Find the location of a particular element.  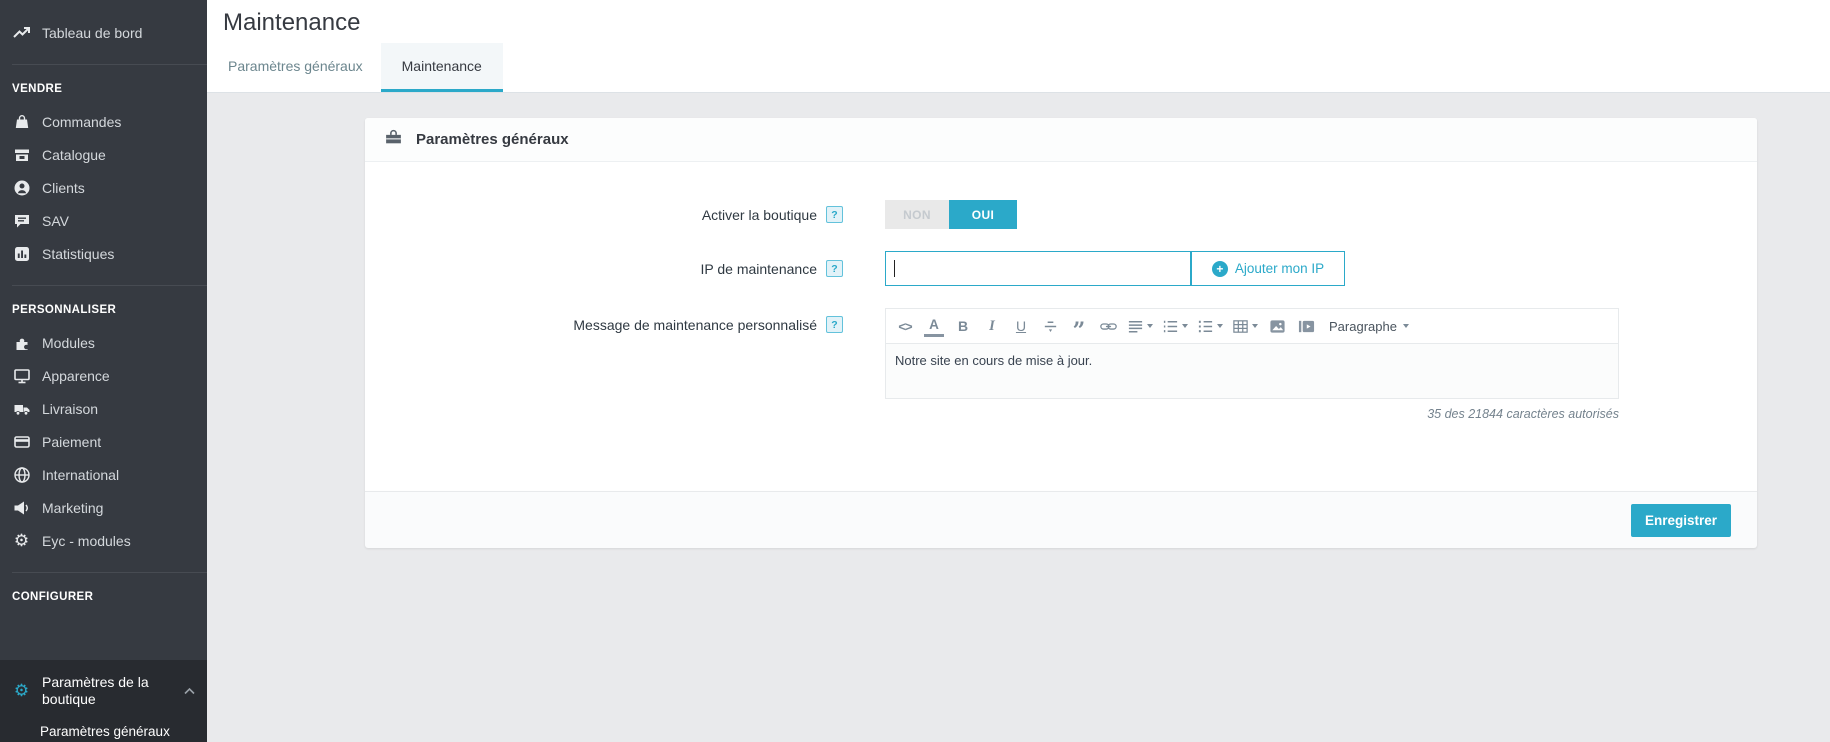

sidebar-item-label: Tableau de bord is located at coordinates (92, 32).